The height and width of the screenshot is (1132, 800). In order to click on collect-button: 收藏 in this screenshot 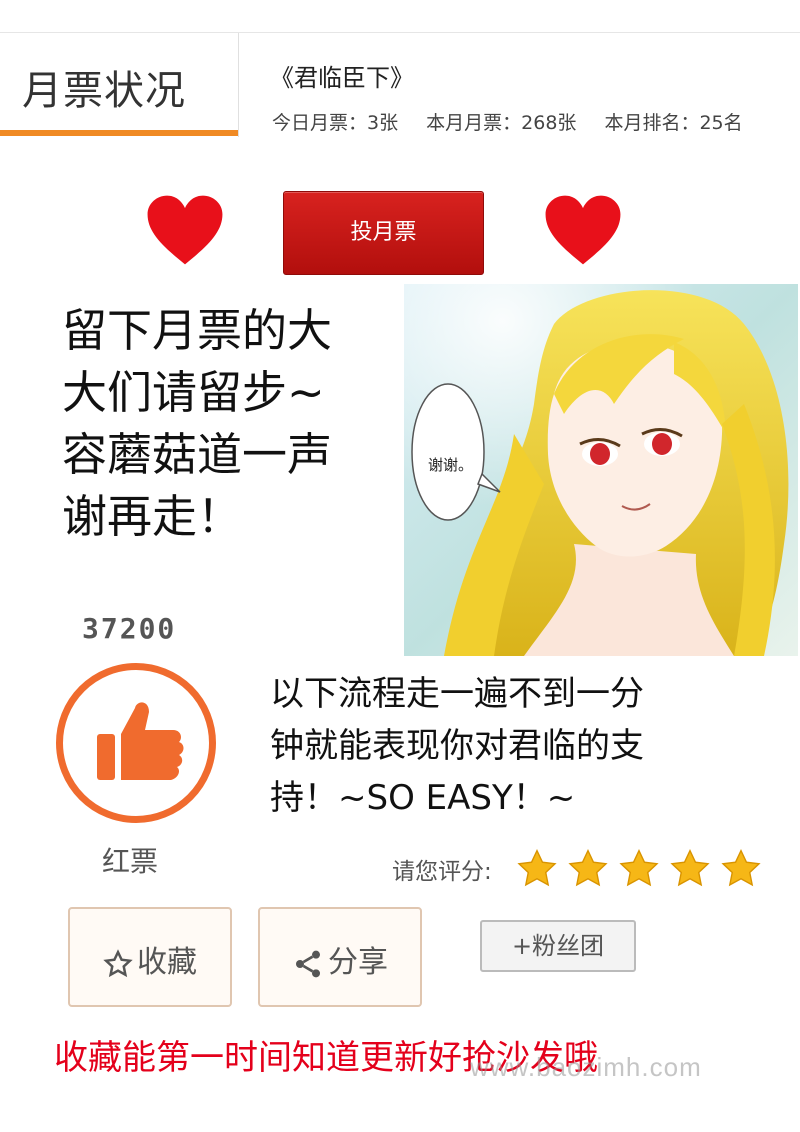, I will do `click(150, 957)`.